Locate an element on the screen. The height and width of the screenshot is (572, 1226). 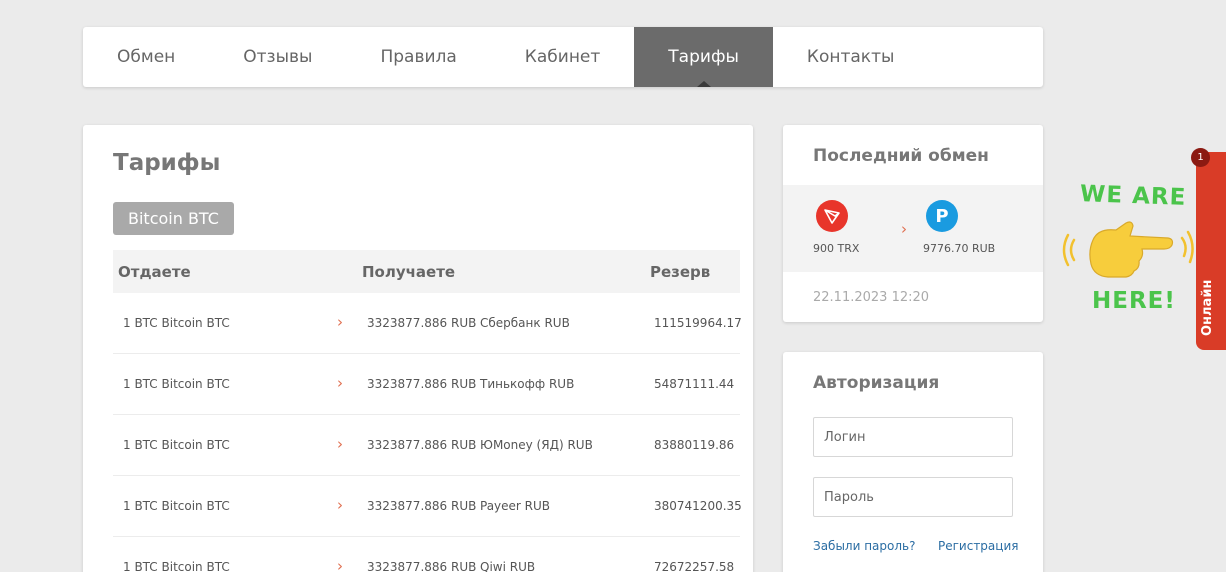
receive-name-cell: ЮMoney (ЯД) RUB is located at coordinates (536, 445).